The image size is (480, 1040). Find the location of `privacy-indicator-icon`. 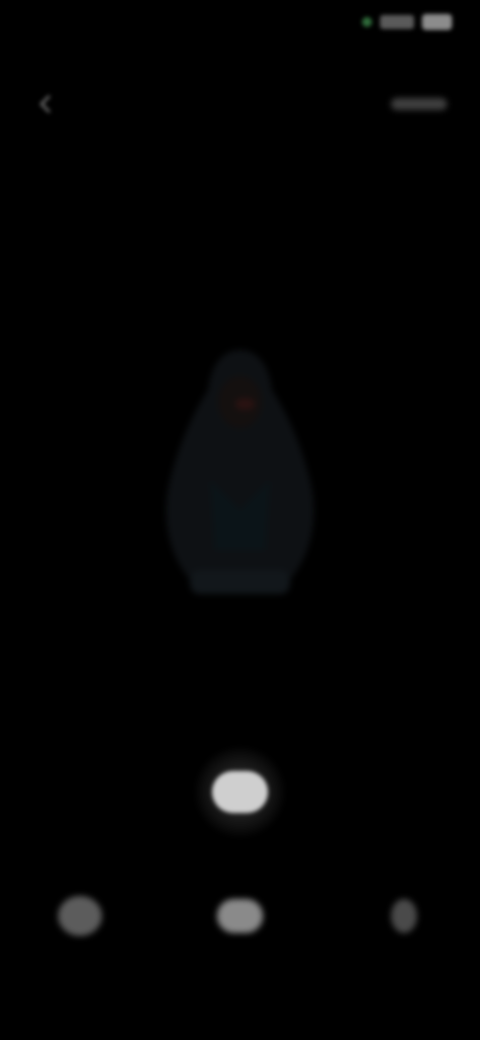

privacy-indicator-icon is located at coordinates (367, 22).